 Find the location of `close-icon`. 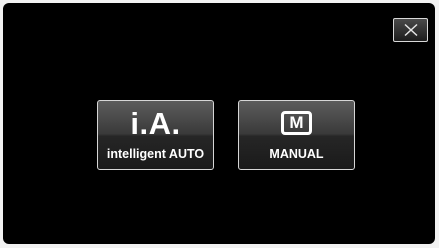

close-icon is located at coordinates (411, 30).